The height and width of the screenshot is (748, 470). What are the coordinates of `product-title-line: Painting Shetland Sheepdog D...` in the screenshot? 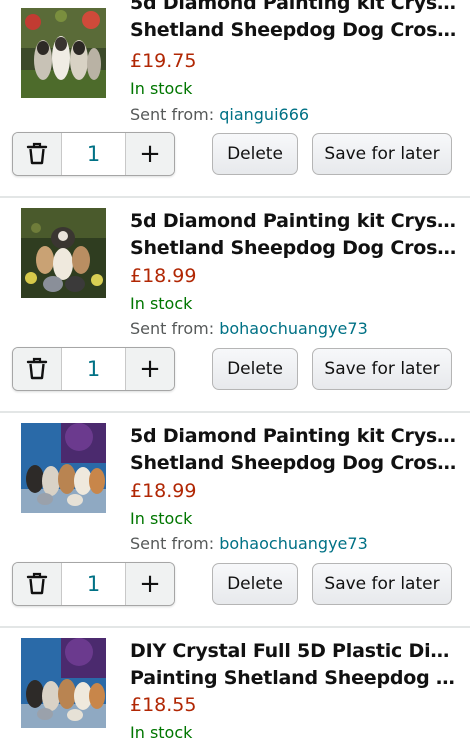 It's located at (295, 678).